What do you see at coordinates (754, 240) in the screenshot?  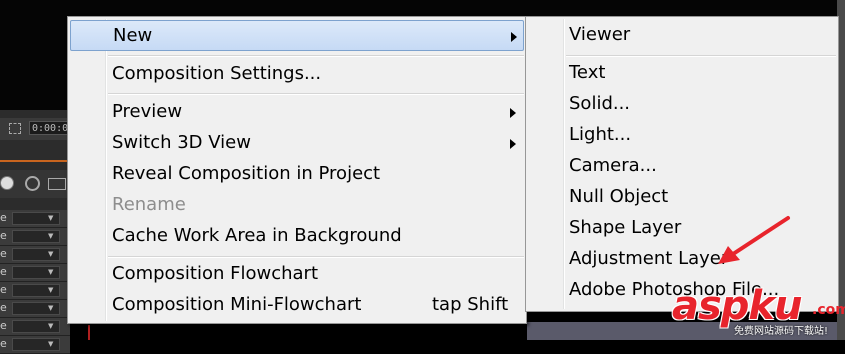 I see `red-pointer-arrow-icon` at bounding box center [754, 240].